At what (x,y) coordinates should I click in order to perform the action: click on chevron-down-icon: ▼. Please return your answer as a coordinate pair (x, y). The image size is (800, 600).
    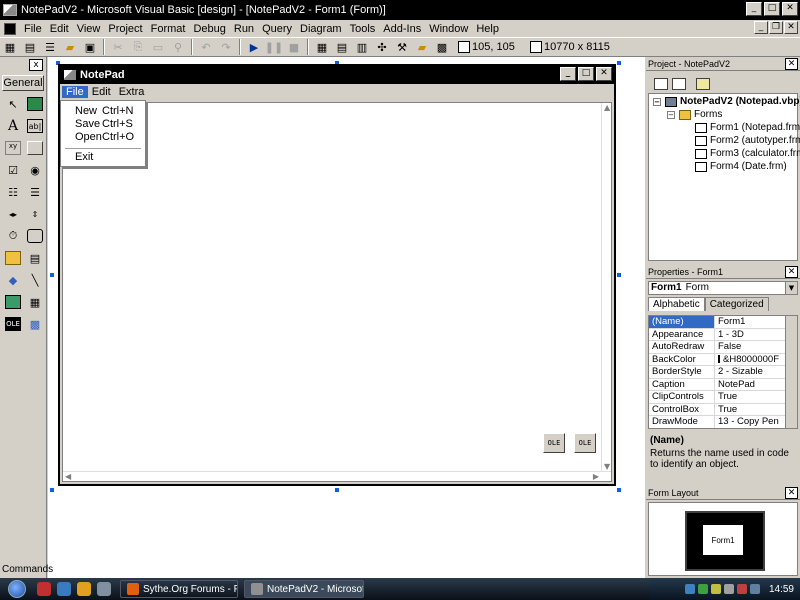
    Looking at the image, I should click on (791, 288).